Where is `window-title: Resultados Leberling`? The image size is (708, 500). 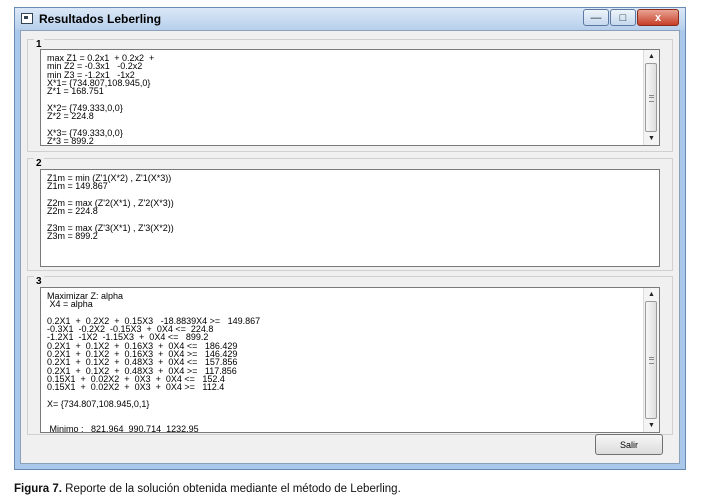
window-title: Resultados Leberling is located at coordinates (100, 19).